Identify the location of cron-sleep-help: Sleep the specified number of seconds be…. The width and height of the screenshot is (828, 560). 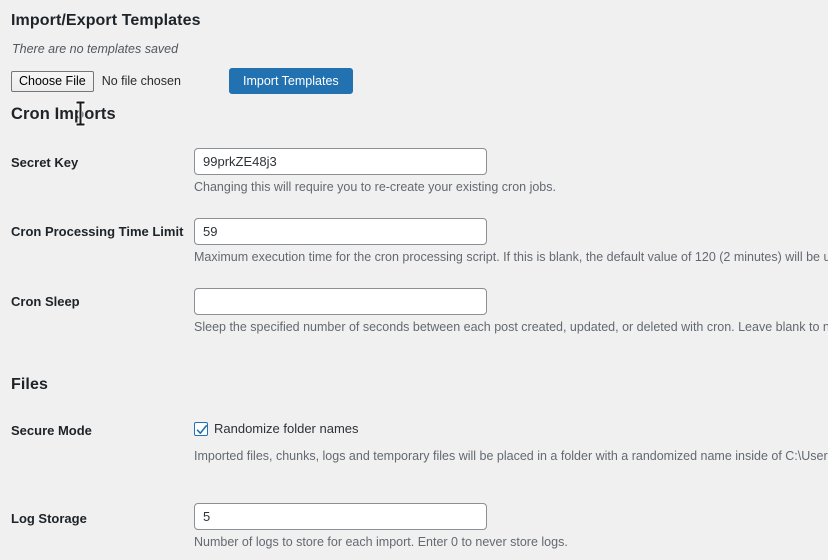
(511, 327).